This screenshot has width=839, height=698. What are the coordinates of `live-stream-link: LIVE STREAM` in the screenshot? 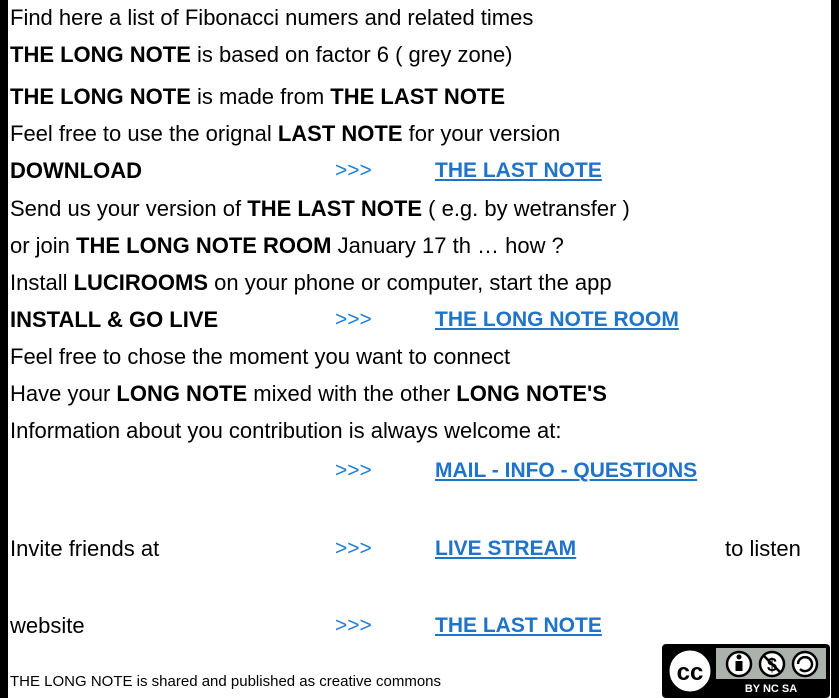 It's located at (505, 549).